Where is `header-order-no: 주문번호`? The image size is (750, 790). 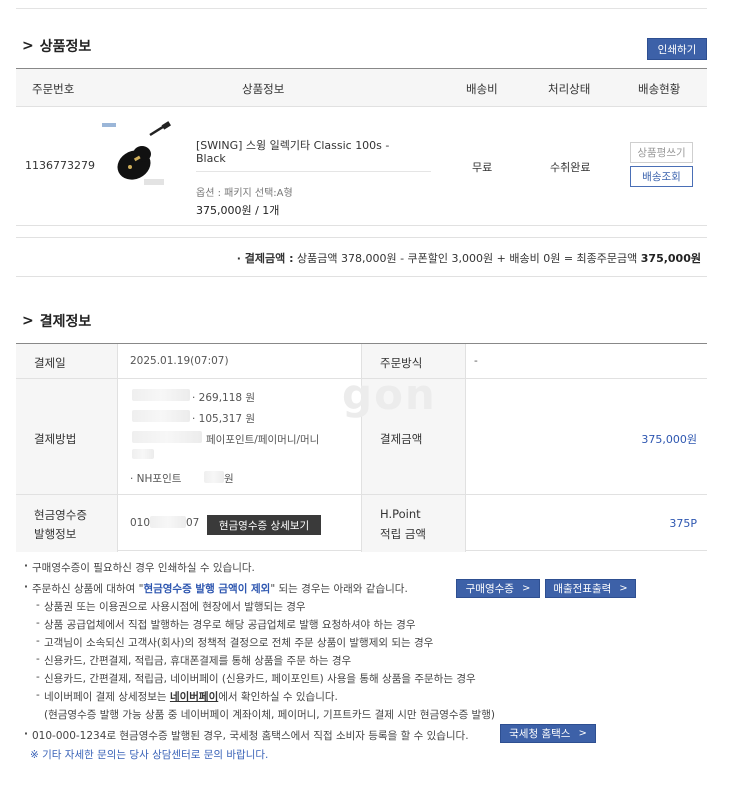 header-order-no: 주문번호 is located at coordinates (53, 89).